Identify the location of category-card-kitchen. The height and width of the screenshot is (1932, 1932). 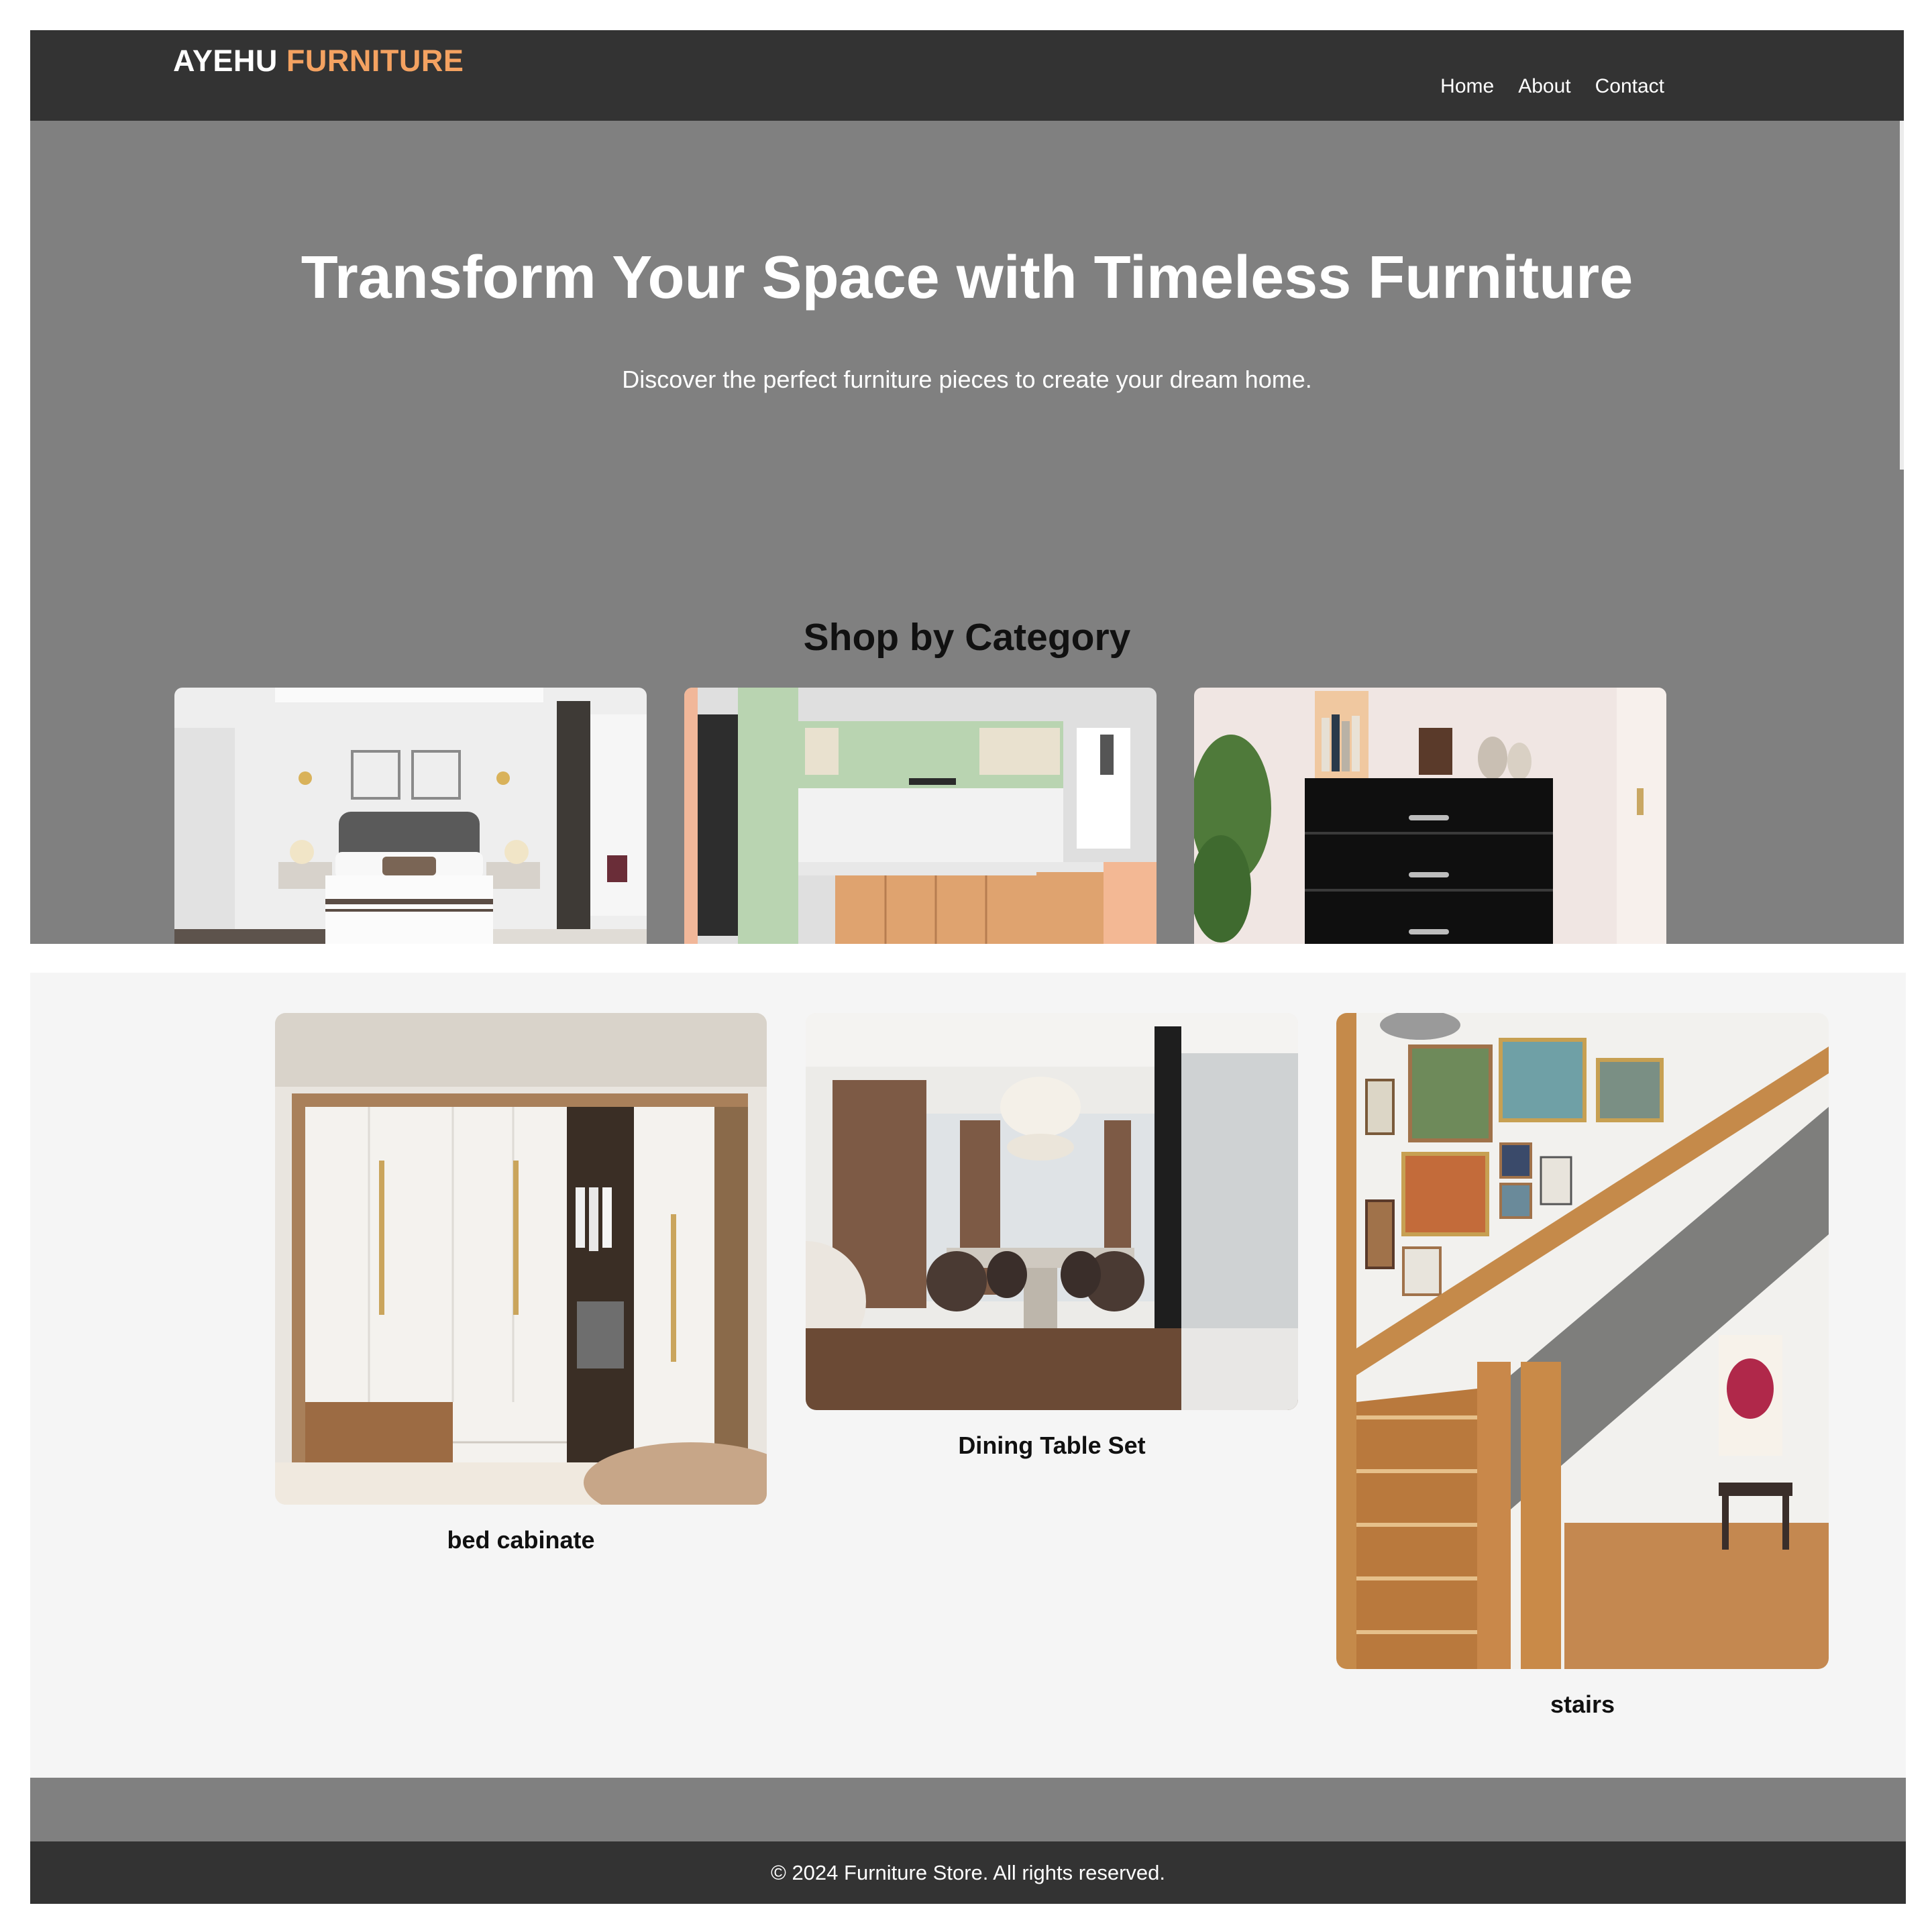
(920, 816).